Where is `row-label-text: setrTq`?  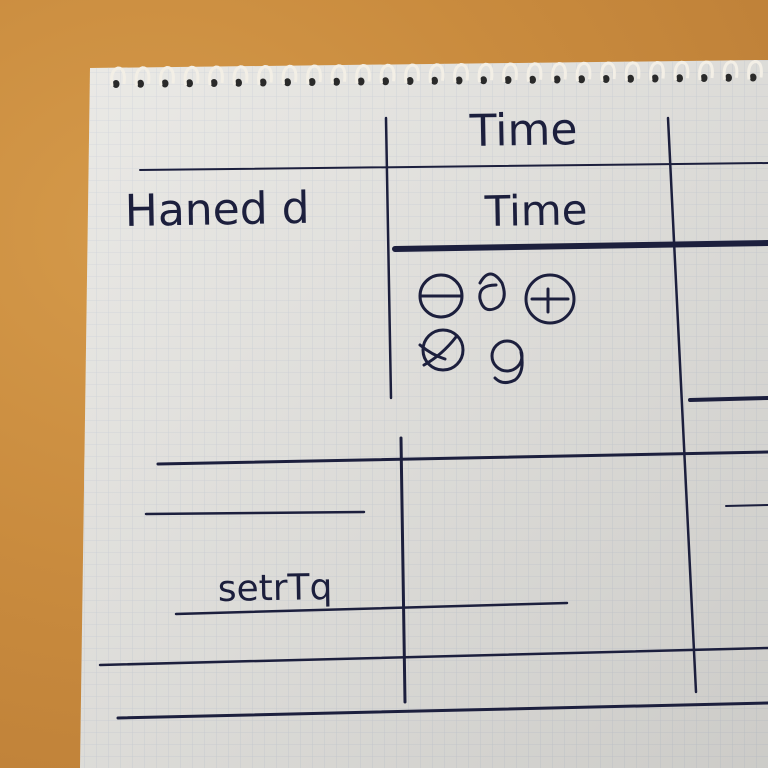
row-label-text: setrTq is located at coordinates (274, 588).